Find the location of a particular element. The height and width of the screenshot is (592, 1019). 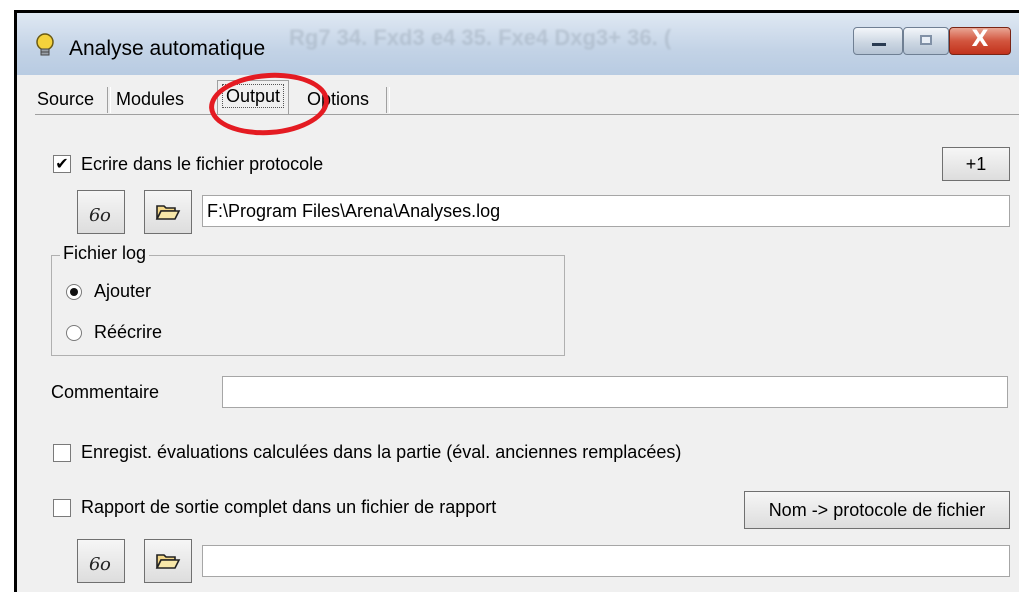

comment-label: Commentaire is located at coordinates (105, 392).